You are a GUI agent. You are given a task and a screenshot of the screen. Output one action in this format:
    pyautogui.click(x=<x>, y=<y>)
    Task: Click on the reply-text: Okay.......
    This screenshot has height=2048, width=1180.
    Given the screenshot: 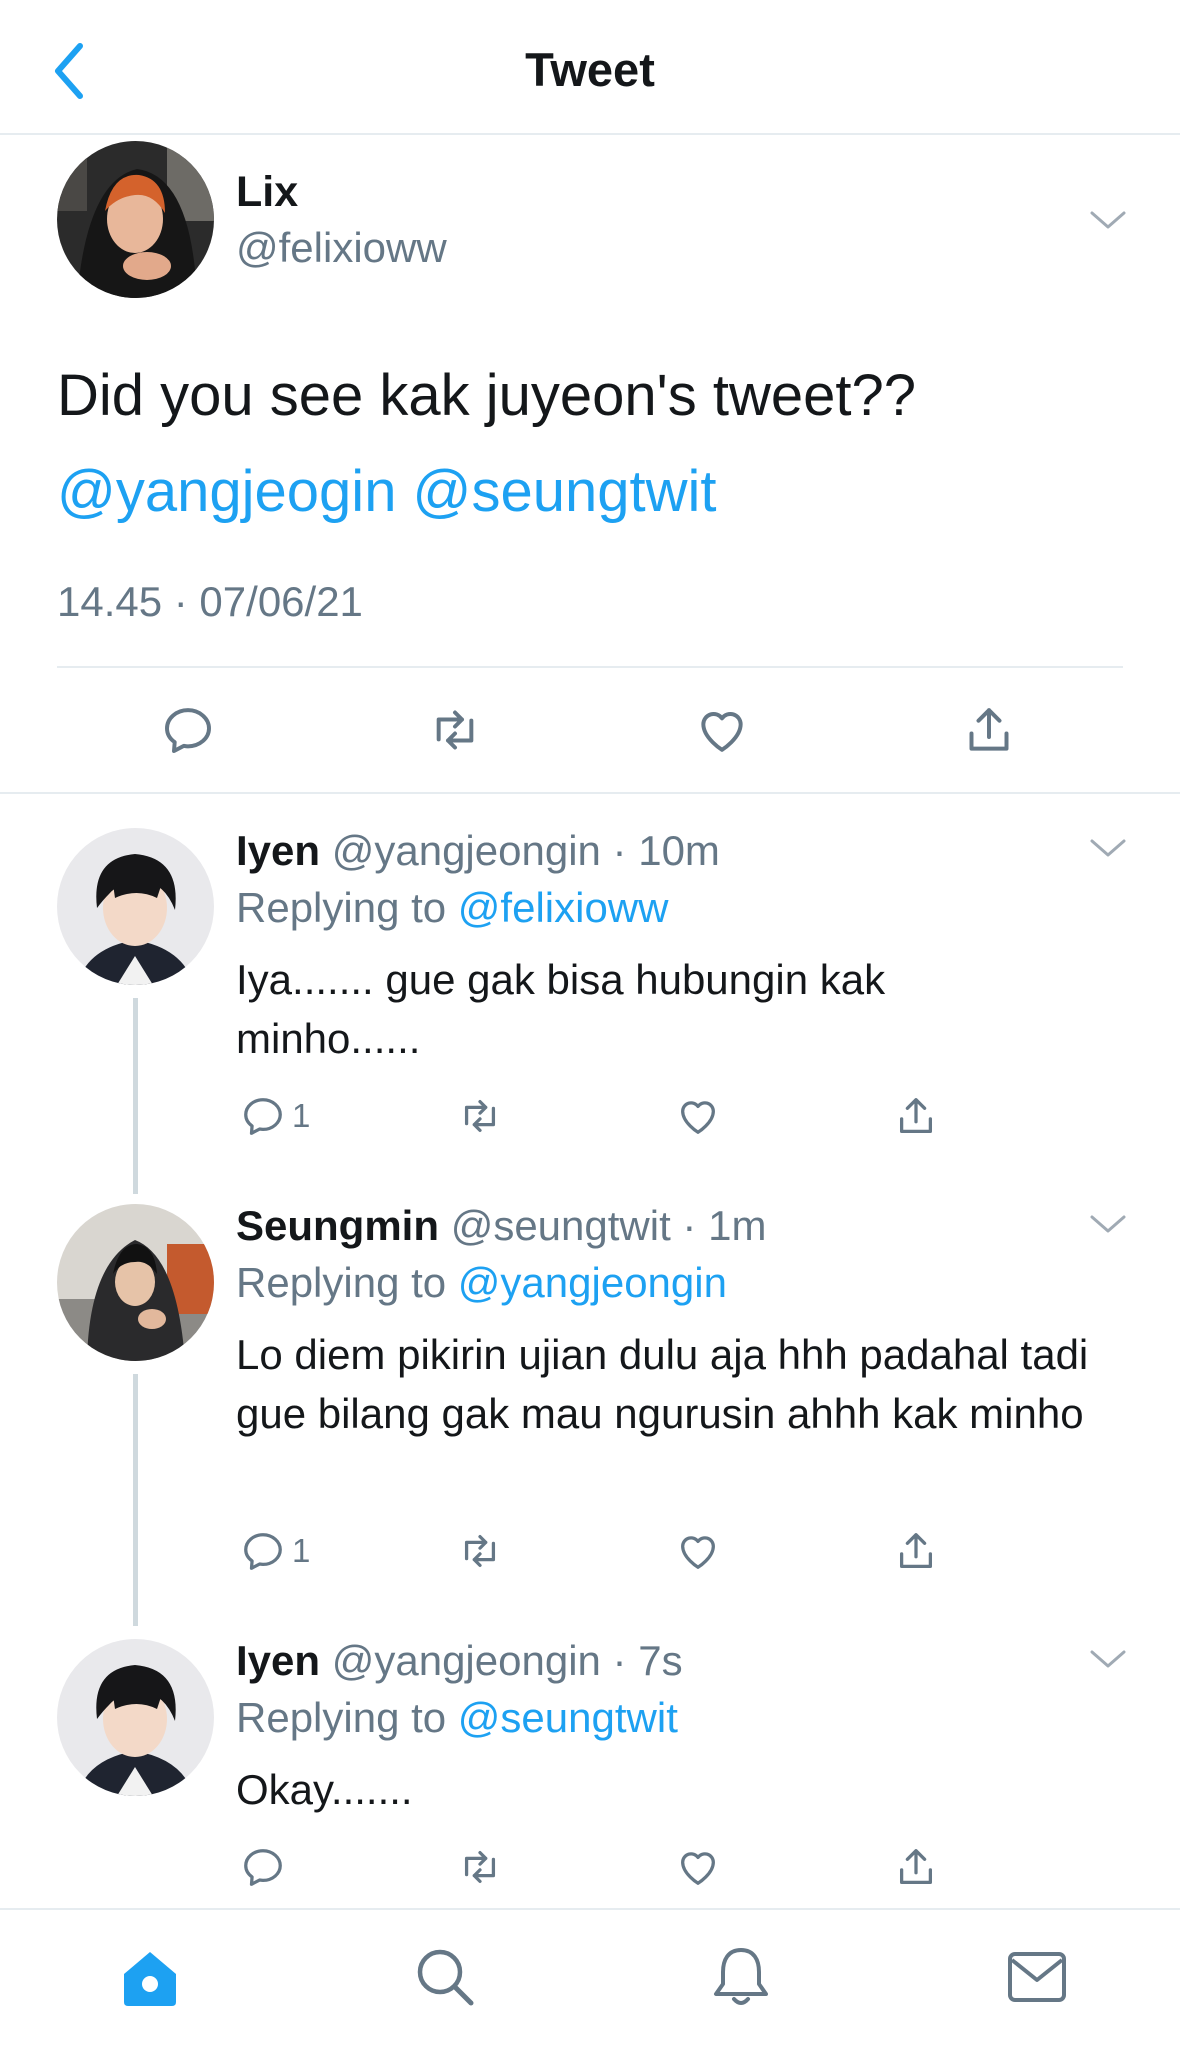 What is the action you would take?
    pyautogui.click(x=324, y=1789)
    